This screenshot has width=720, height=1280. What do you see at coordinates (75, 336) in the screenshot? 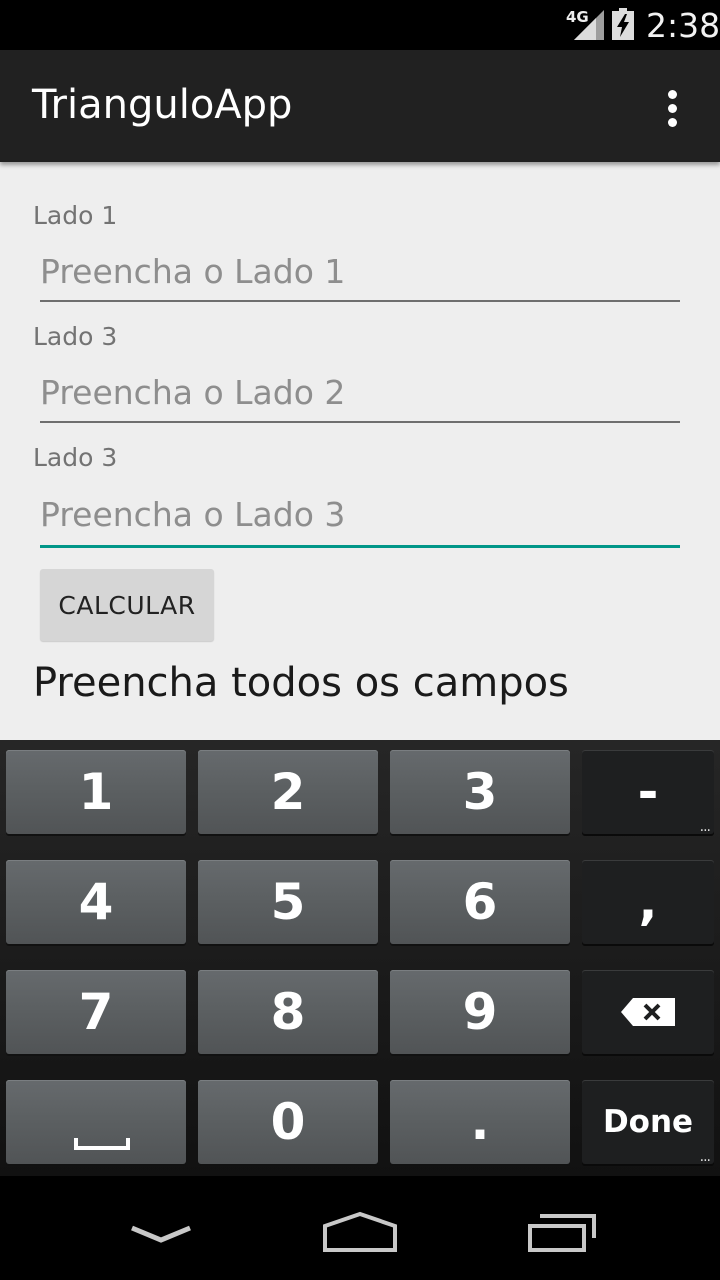
I see `field-label-lado2: Lado 3` at bounding box center [75, 336].